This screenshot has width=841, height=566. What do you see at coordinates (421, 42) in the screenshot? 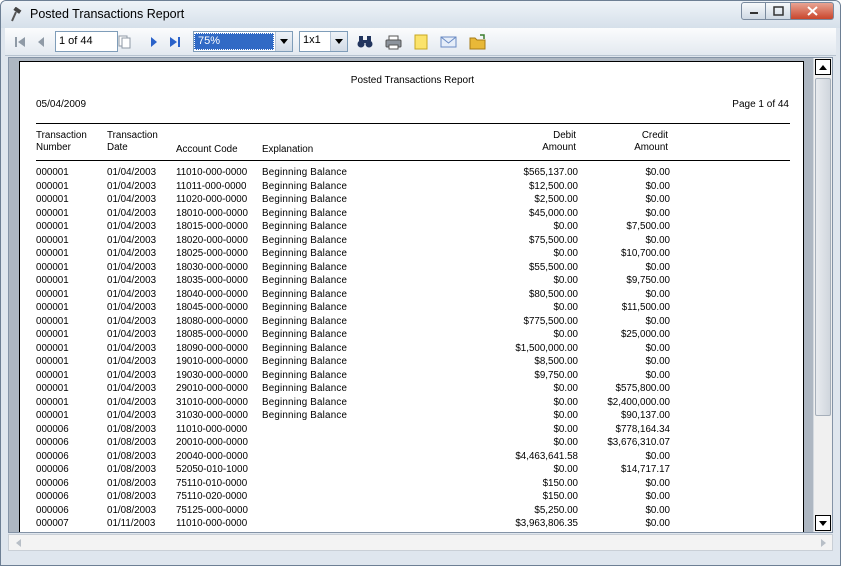
I see `export-button` at bounding box center [421, 42].